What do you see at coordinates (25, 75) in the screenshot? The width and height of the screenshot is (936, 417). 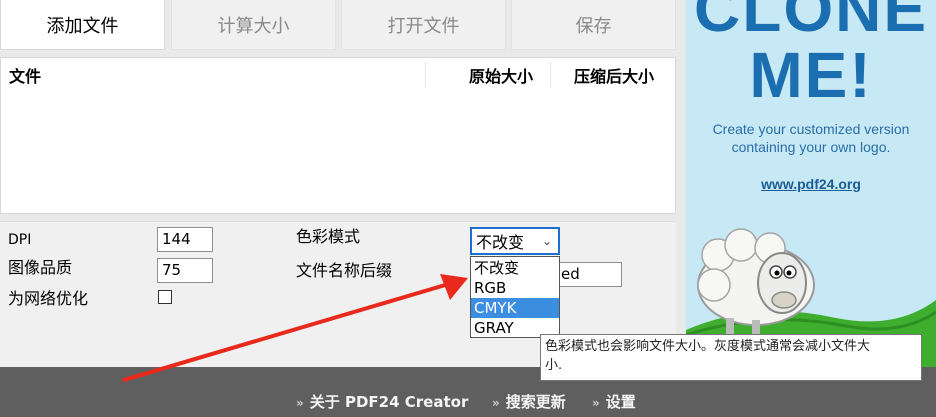 I see `column-header-file: 文件` at bounding box center [25, 75].